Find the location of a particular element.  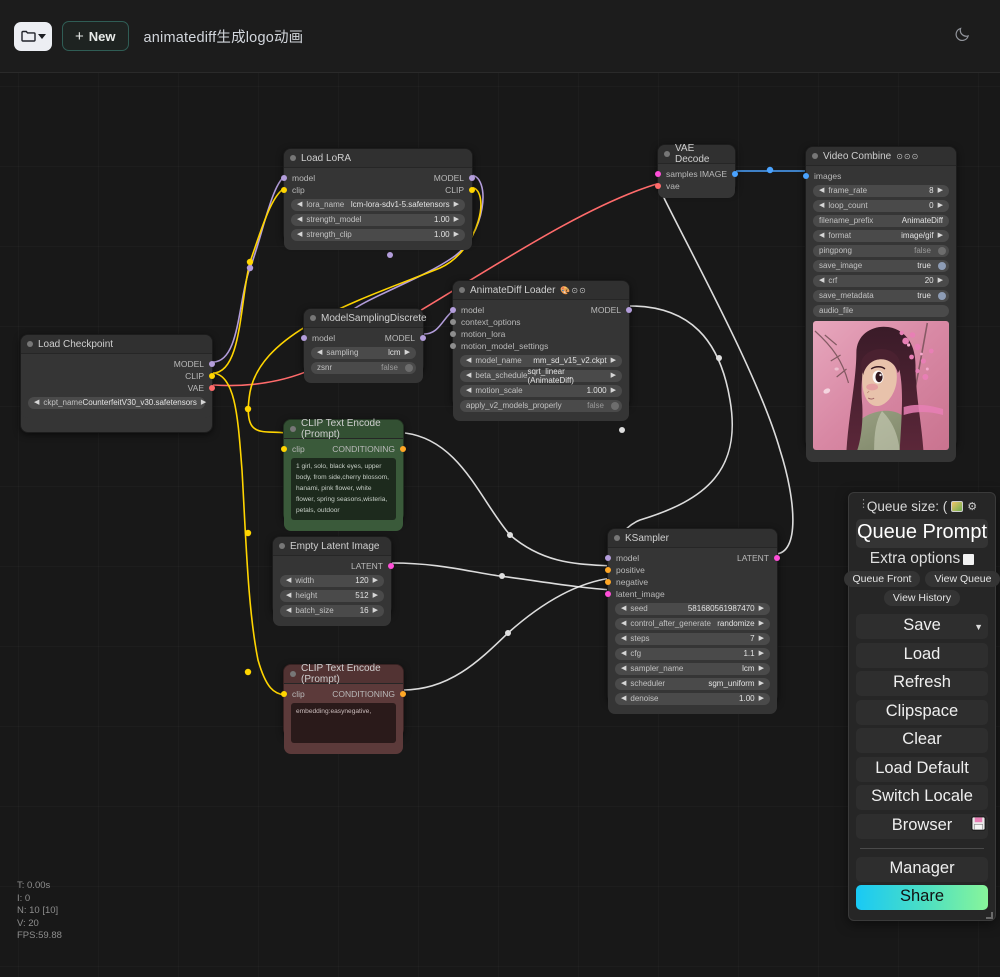

widget-strength-clip: ◀ strength_clip 1.00 ▶ is located at coordinates (378, 234).